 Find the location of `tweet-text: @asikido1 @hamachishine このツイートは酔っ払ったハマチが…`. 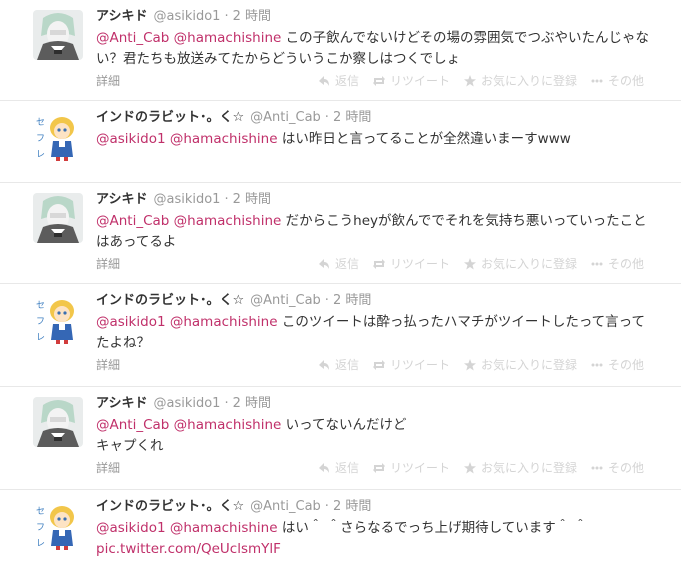

tweet-text: @asikido1 @hamachishine このツイートは酔っ払ったハマチが… is located at coordinates (373, 333).